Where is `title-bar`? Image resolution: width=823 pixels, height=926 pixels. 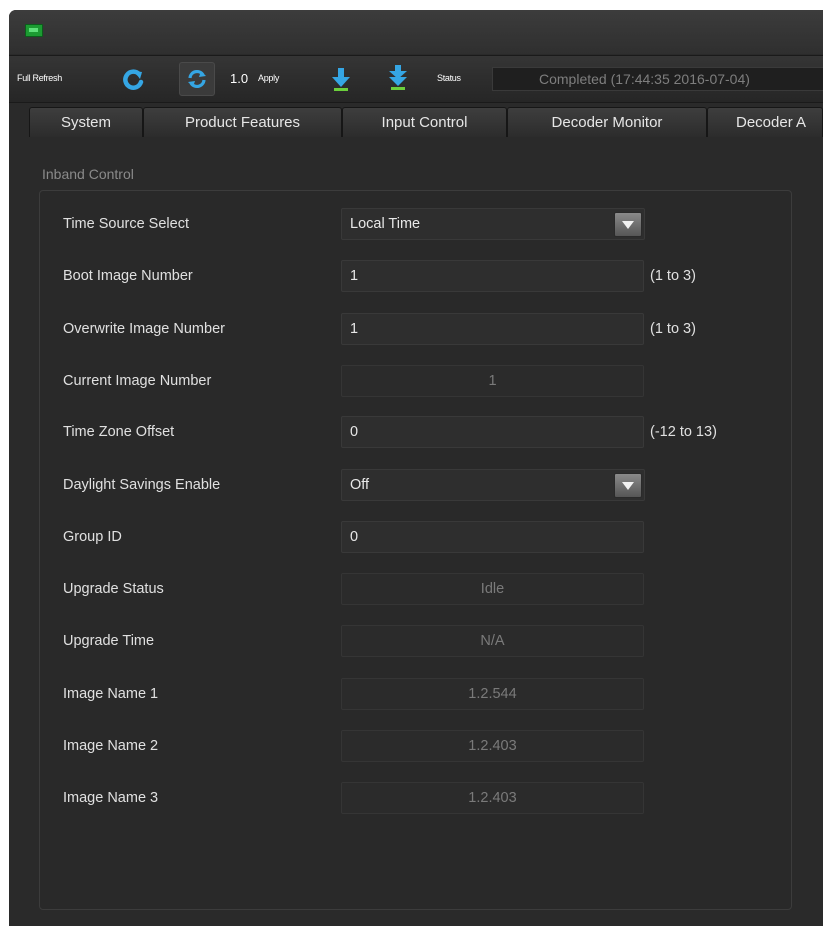 title-bar is located at coordinates (416, 32).